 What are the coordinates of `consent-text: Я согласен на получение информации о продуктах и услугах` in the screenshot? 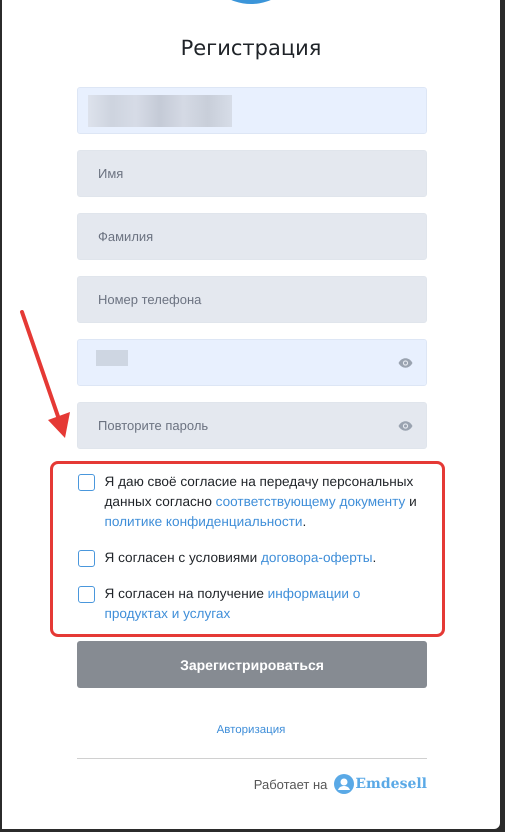 It's located at (265, 604).